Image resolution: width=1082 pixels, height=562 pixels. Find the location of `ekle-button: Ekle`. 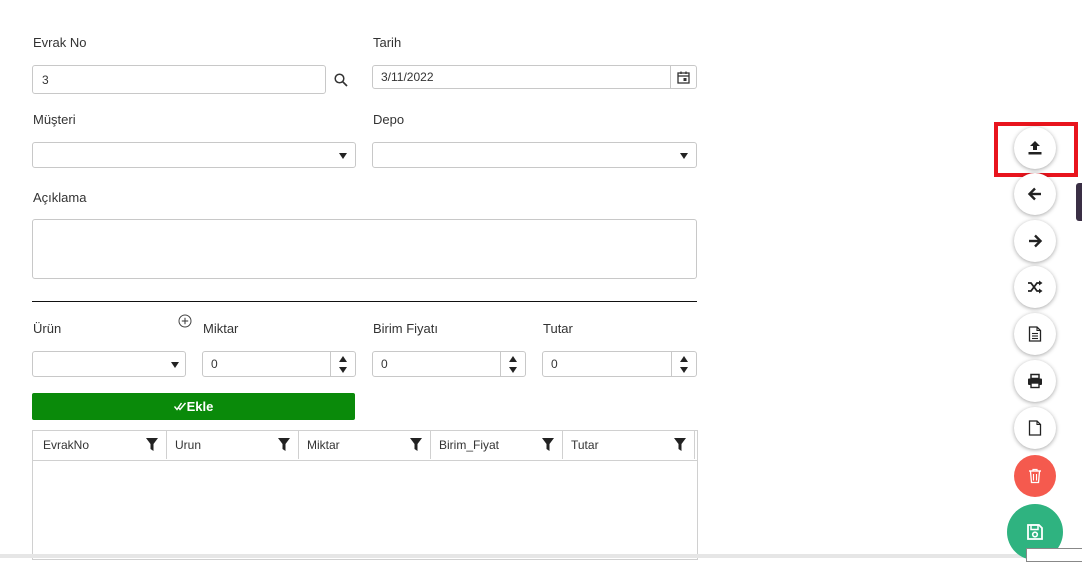

ekle-button: Ekle is located at coordinates (193, 406).